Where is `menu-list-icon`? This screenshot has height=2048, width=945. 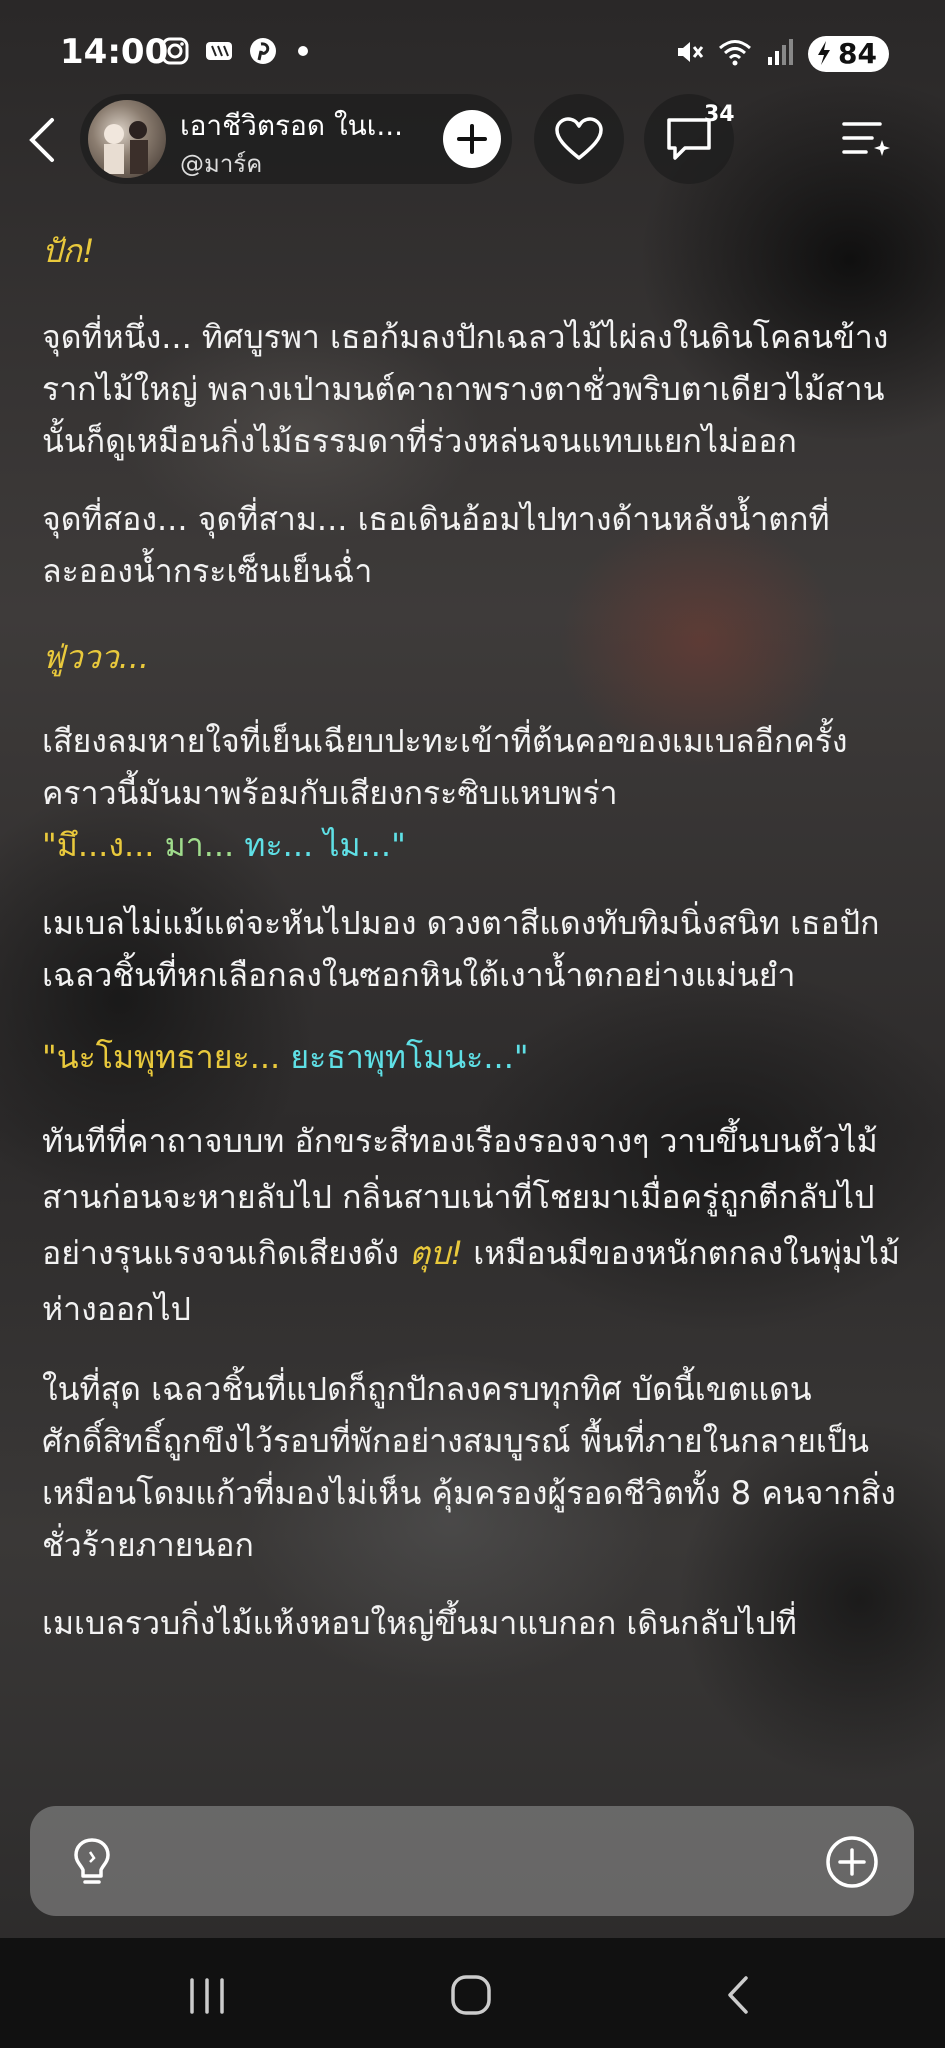 menu-list-icon is located at coordinates (866, 139).